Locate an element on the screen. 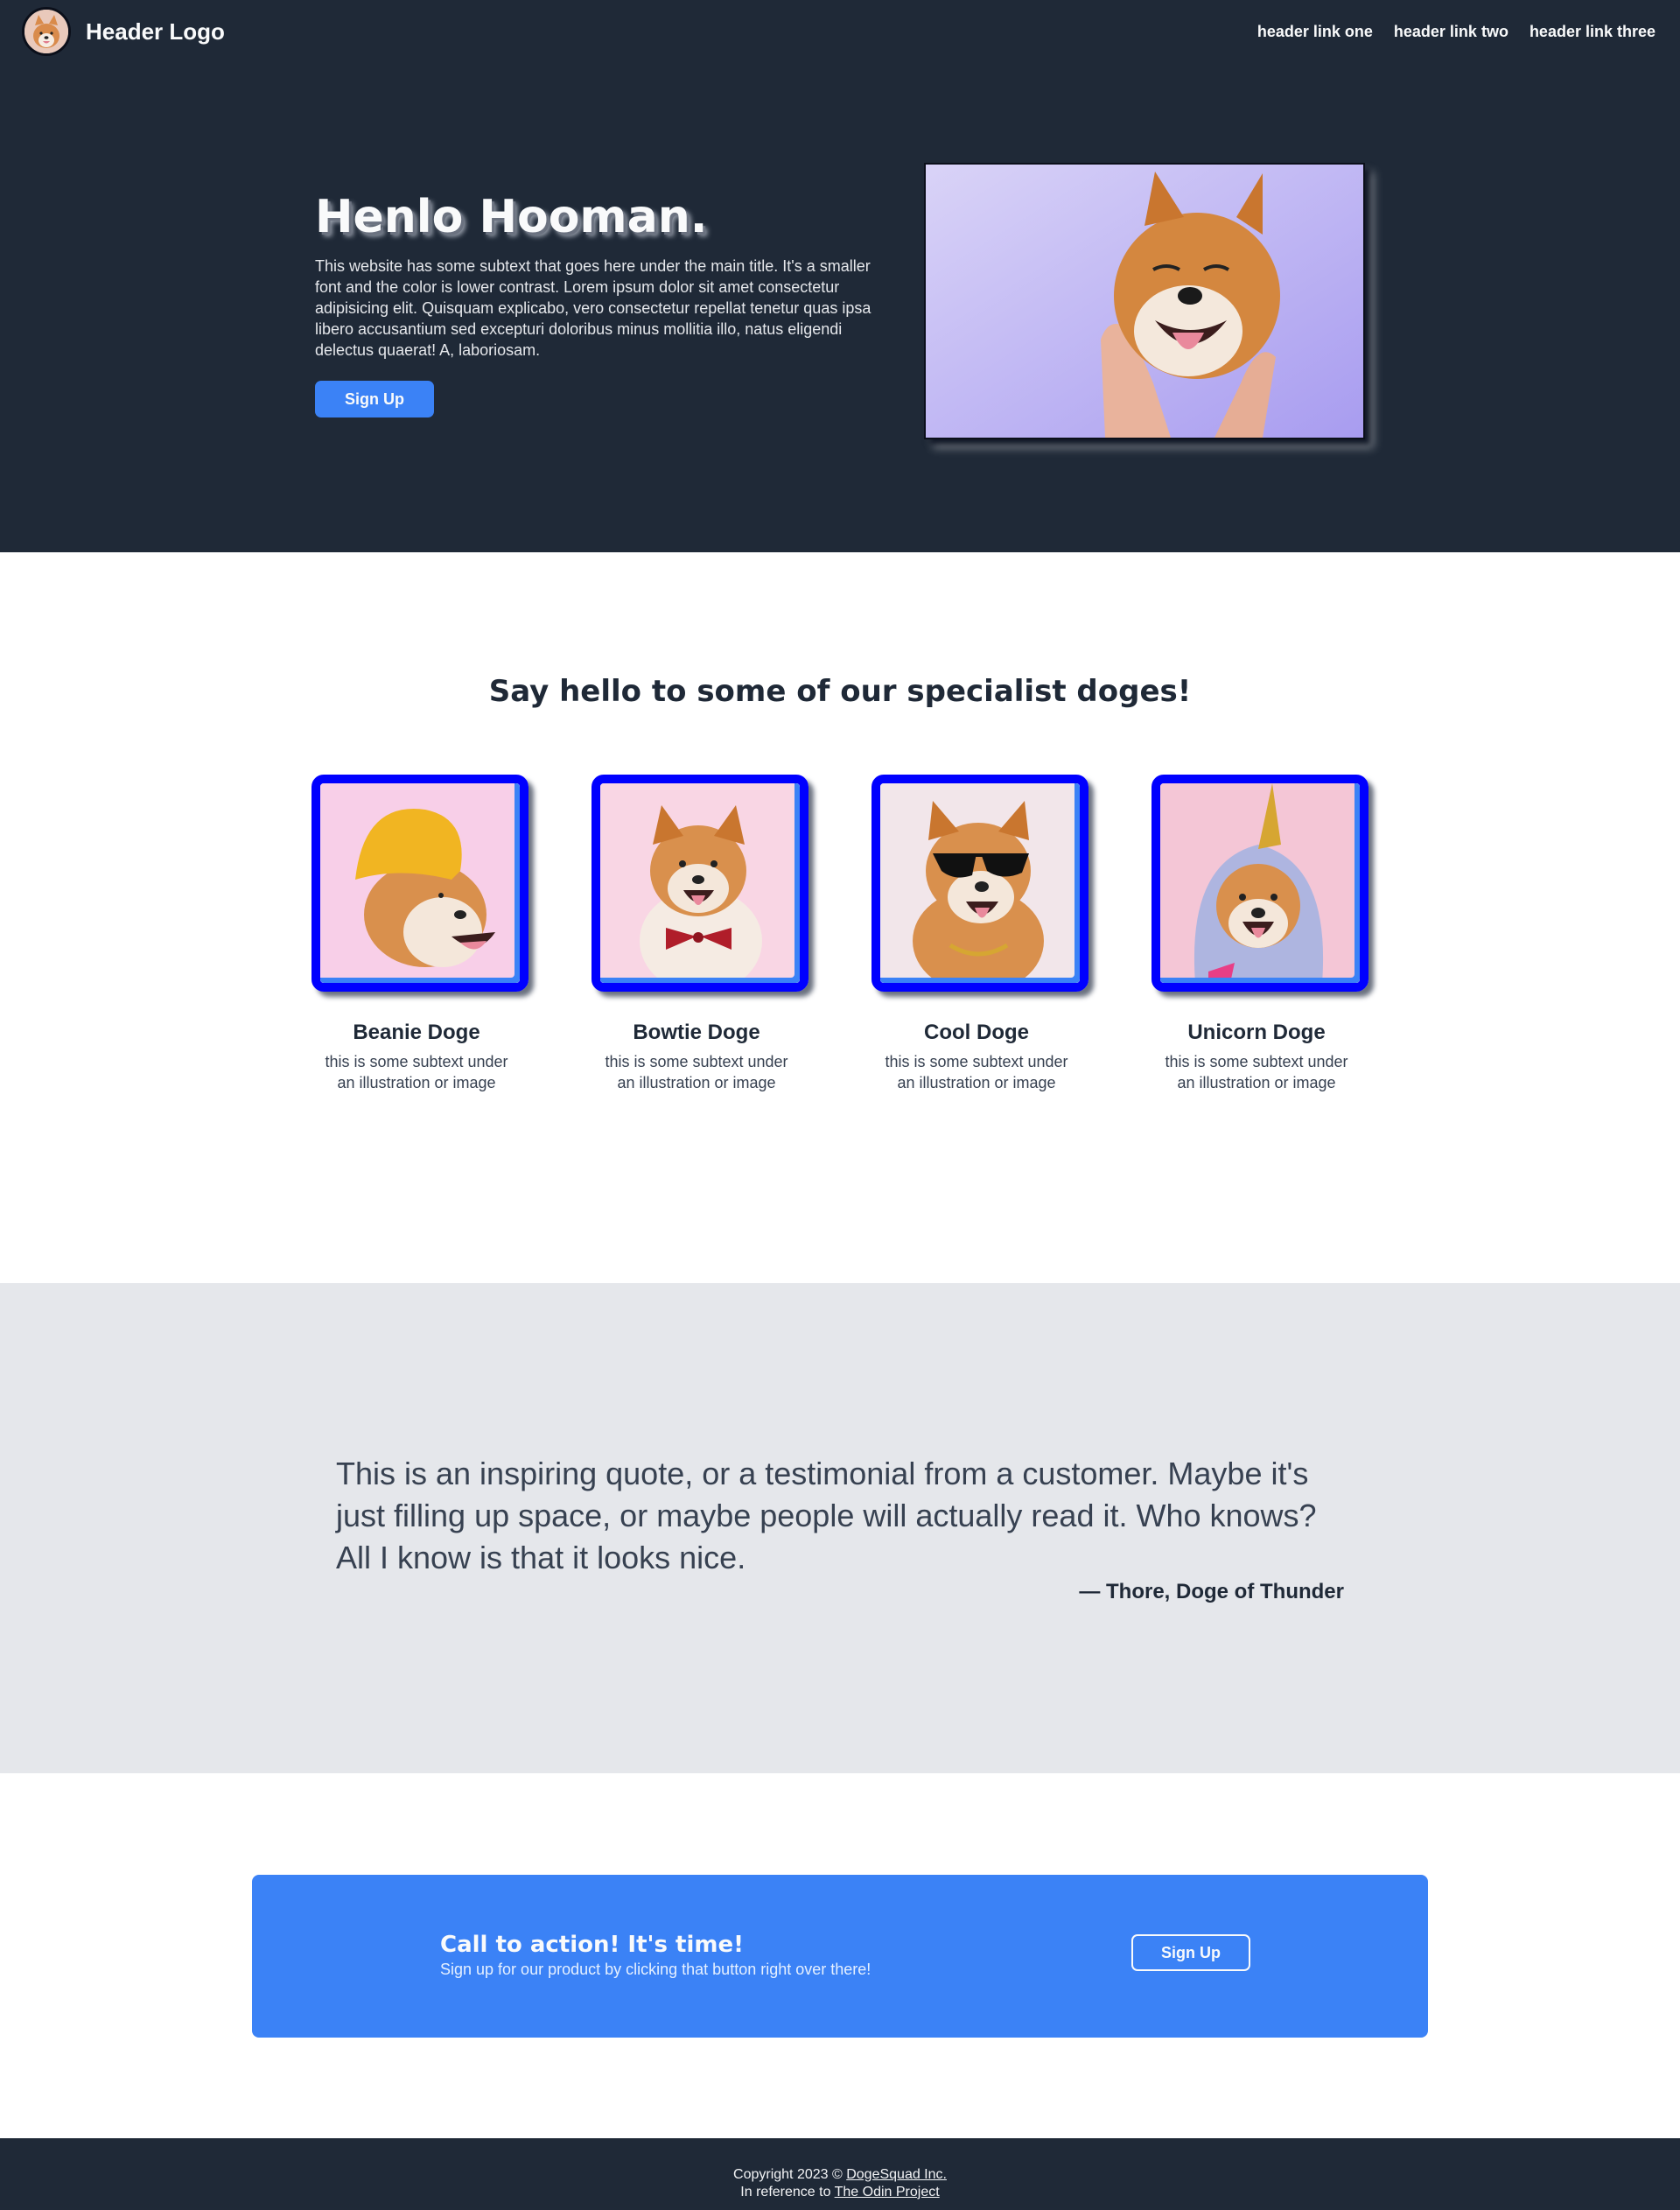 Image resolution: width=1680 pixels, height=2210 pixels. doge-logo-icon is located at coordinates (46, 31).